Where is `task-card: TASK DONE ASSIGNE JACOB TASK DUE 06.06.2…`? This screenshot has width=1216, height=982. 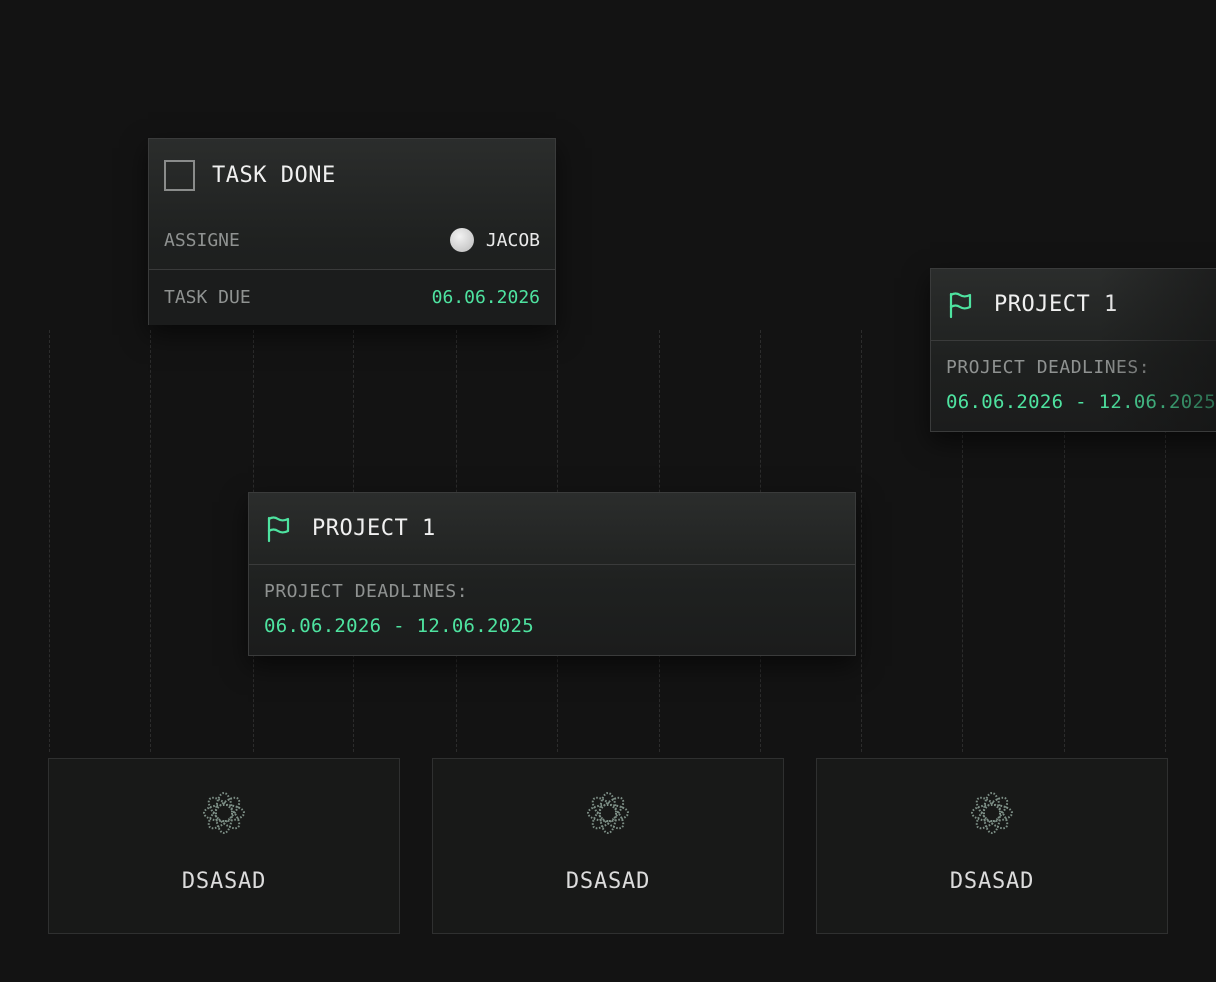 task-card: TASK DONE ASSIGNE JACOB TASK DUE 06.06.2… is located at coordinates (352, 231).